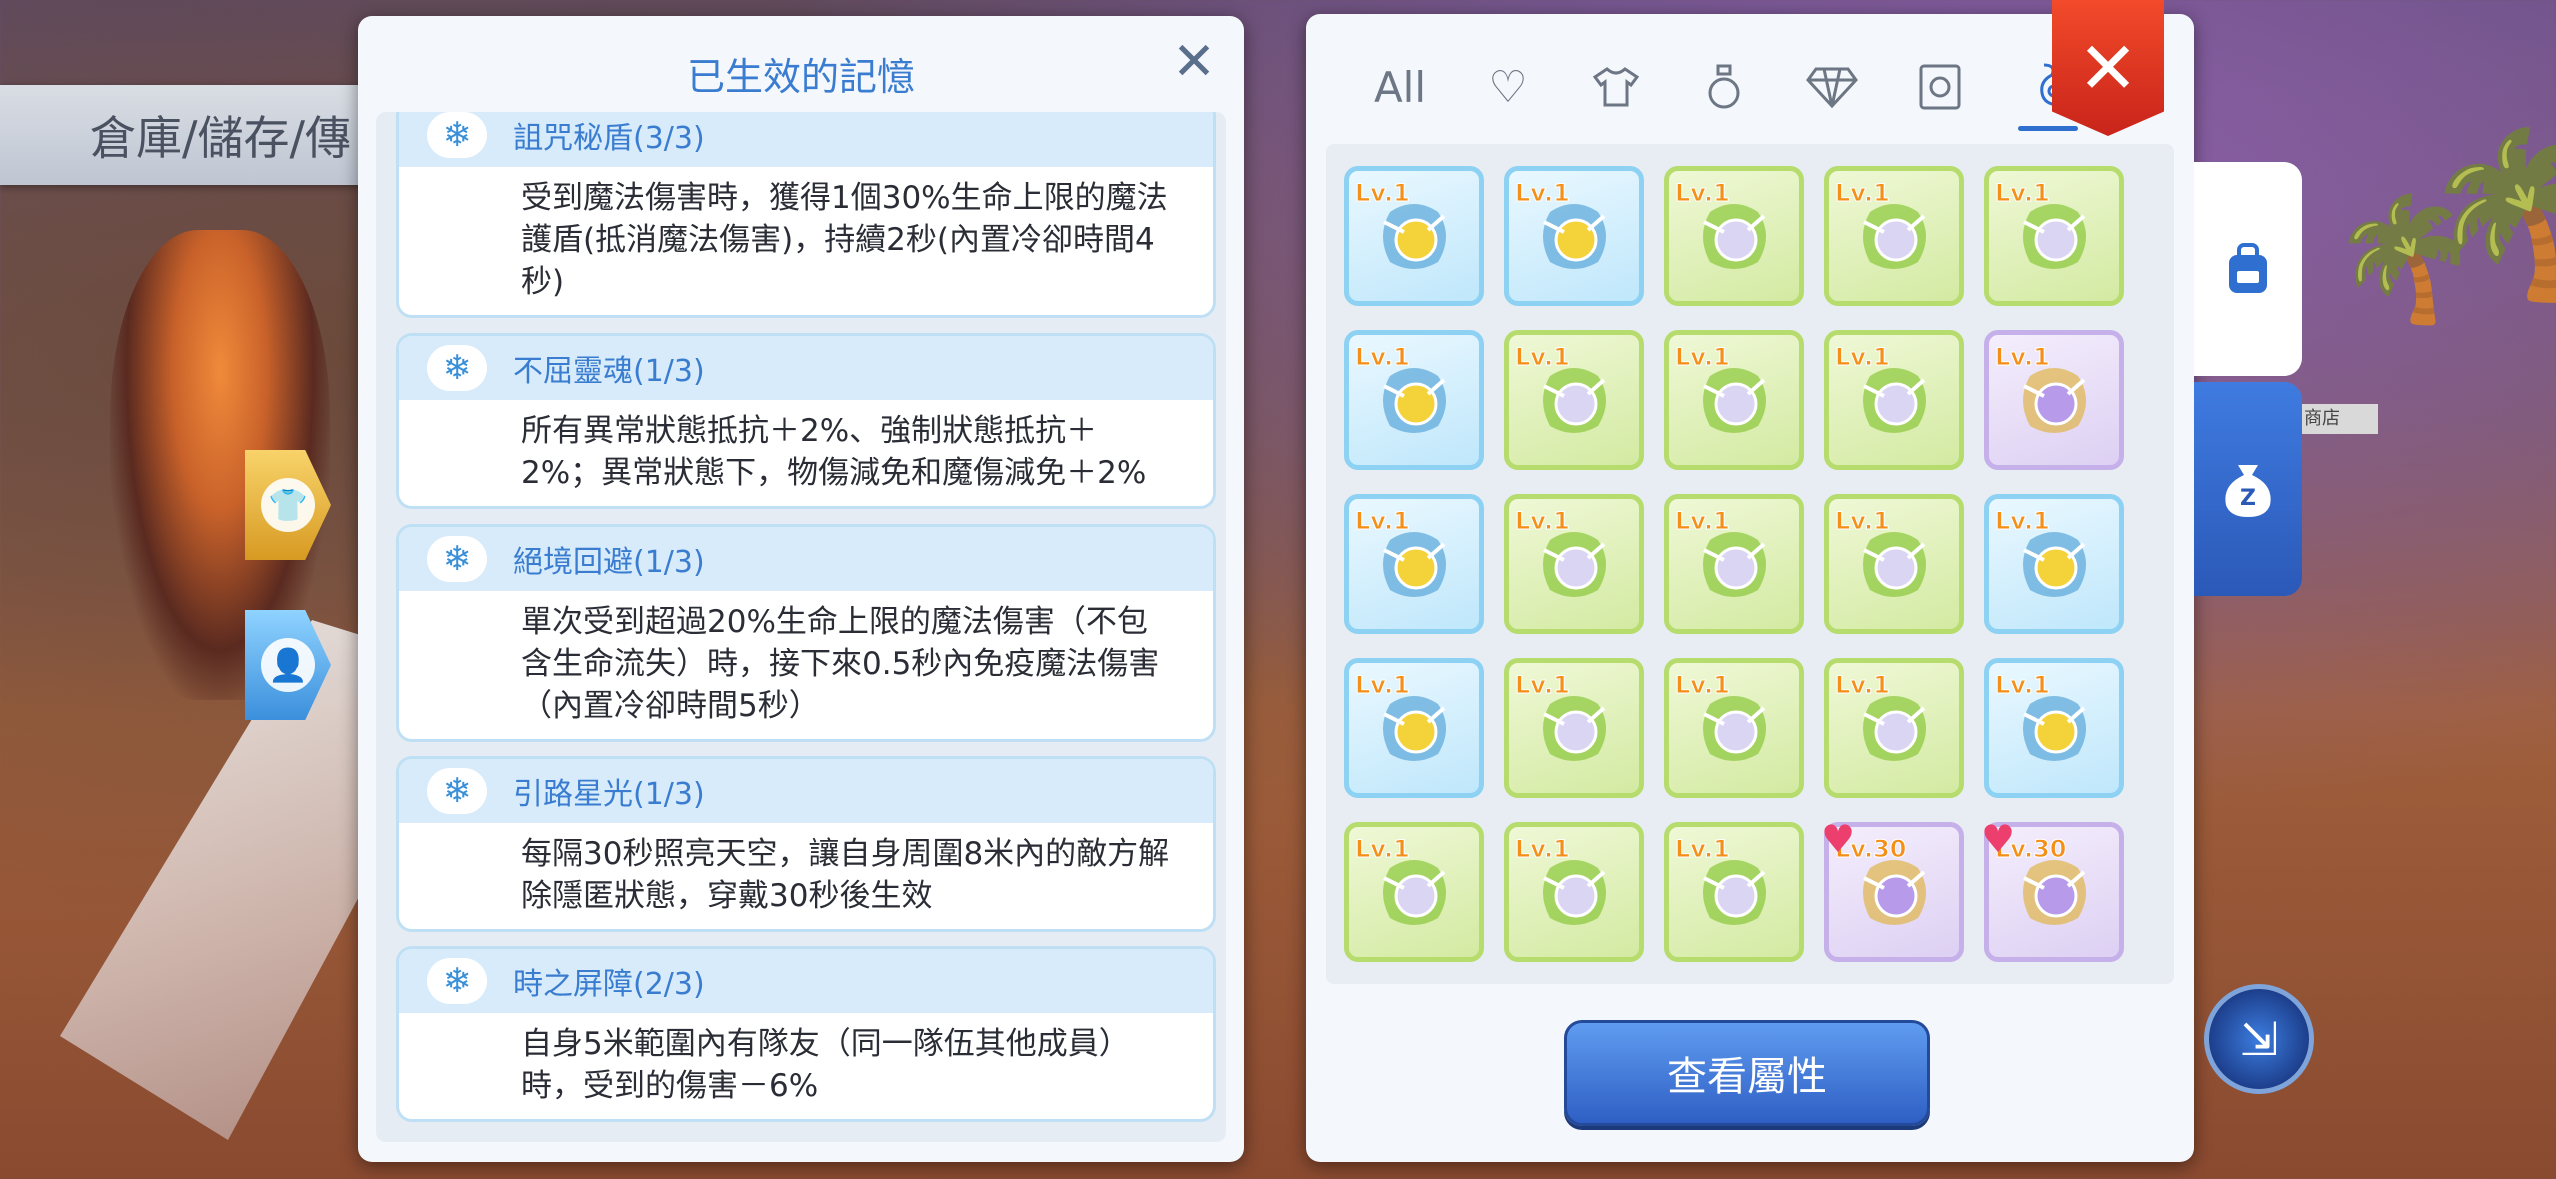 This screenshot has width=2556, height=1179. I want to click on memory-card-header: ❄ 時之屏障(2/3), so click(806, 981).